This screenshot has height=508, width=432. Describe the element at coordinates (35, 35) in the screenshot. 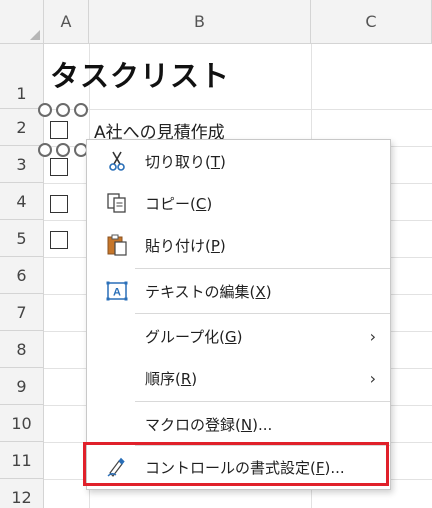

I see `select-all-triangle-icon` at that location.